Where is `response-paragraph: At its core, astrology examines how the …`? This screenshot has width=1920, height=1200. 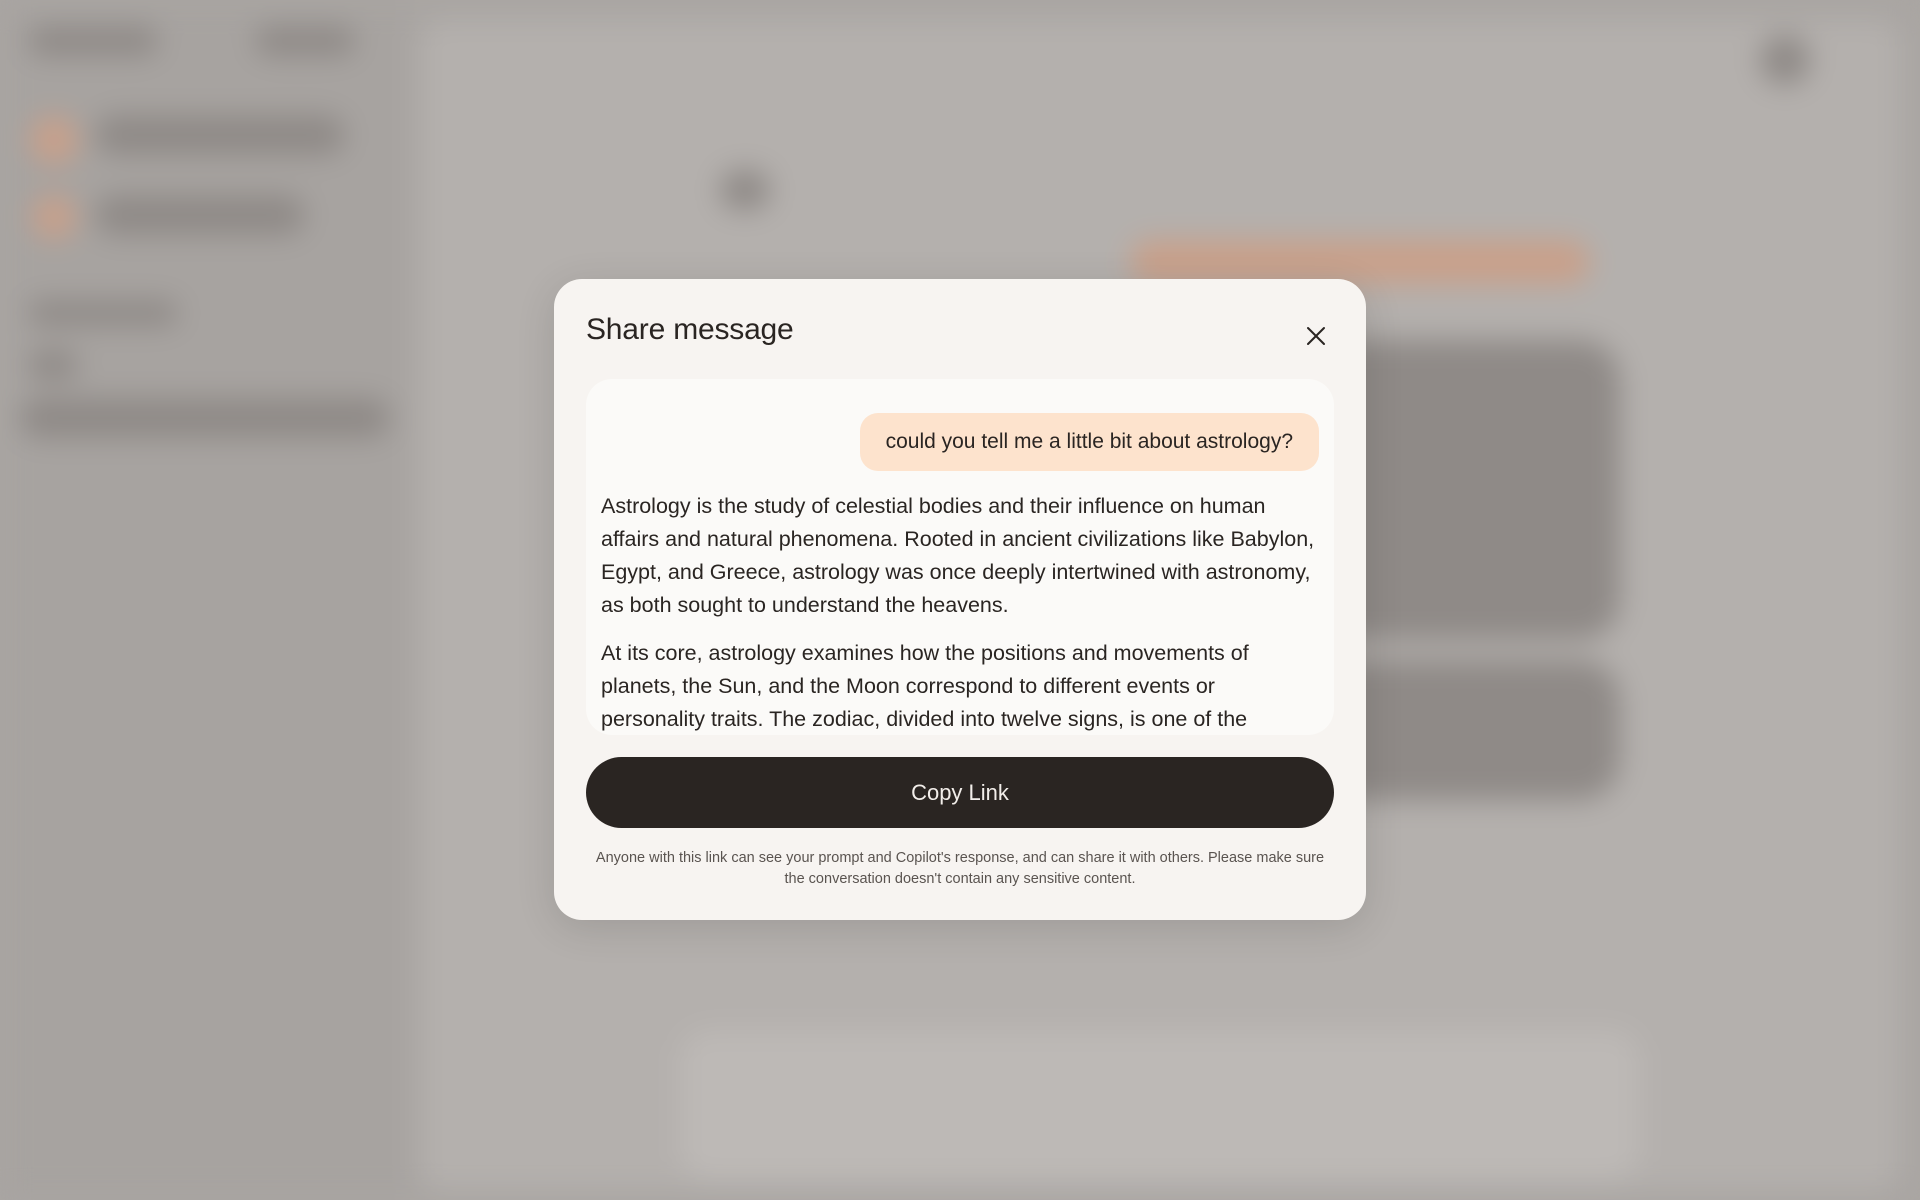 response-paragraph: At its core, astrology examines how the … is located at coordinates (925, 686).